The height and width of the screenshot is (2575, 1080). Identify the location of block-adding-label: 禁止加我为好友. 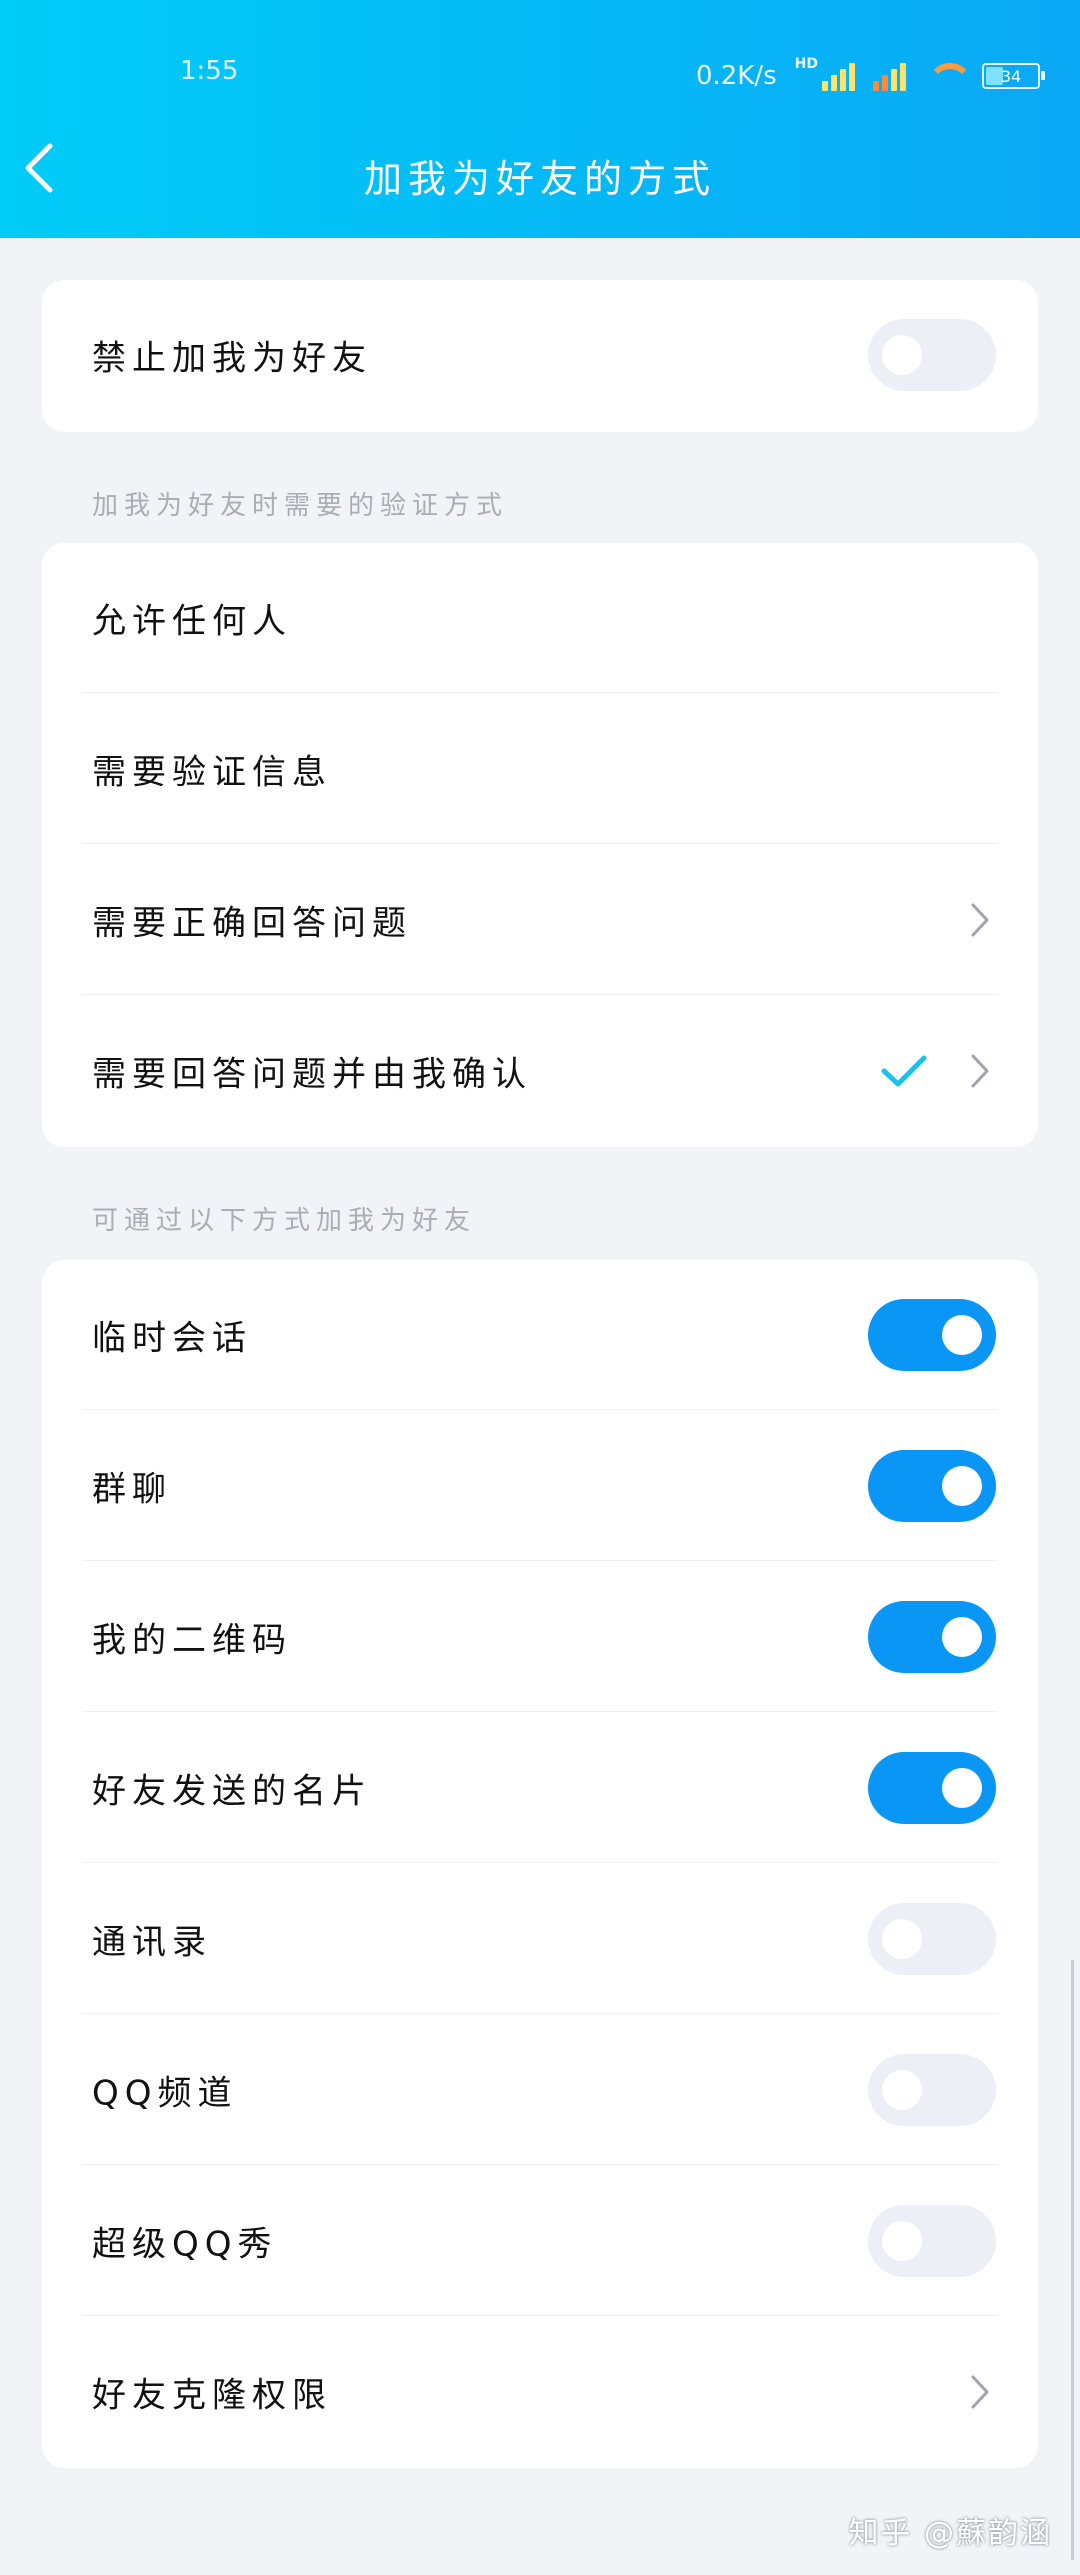
(232, 358).